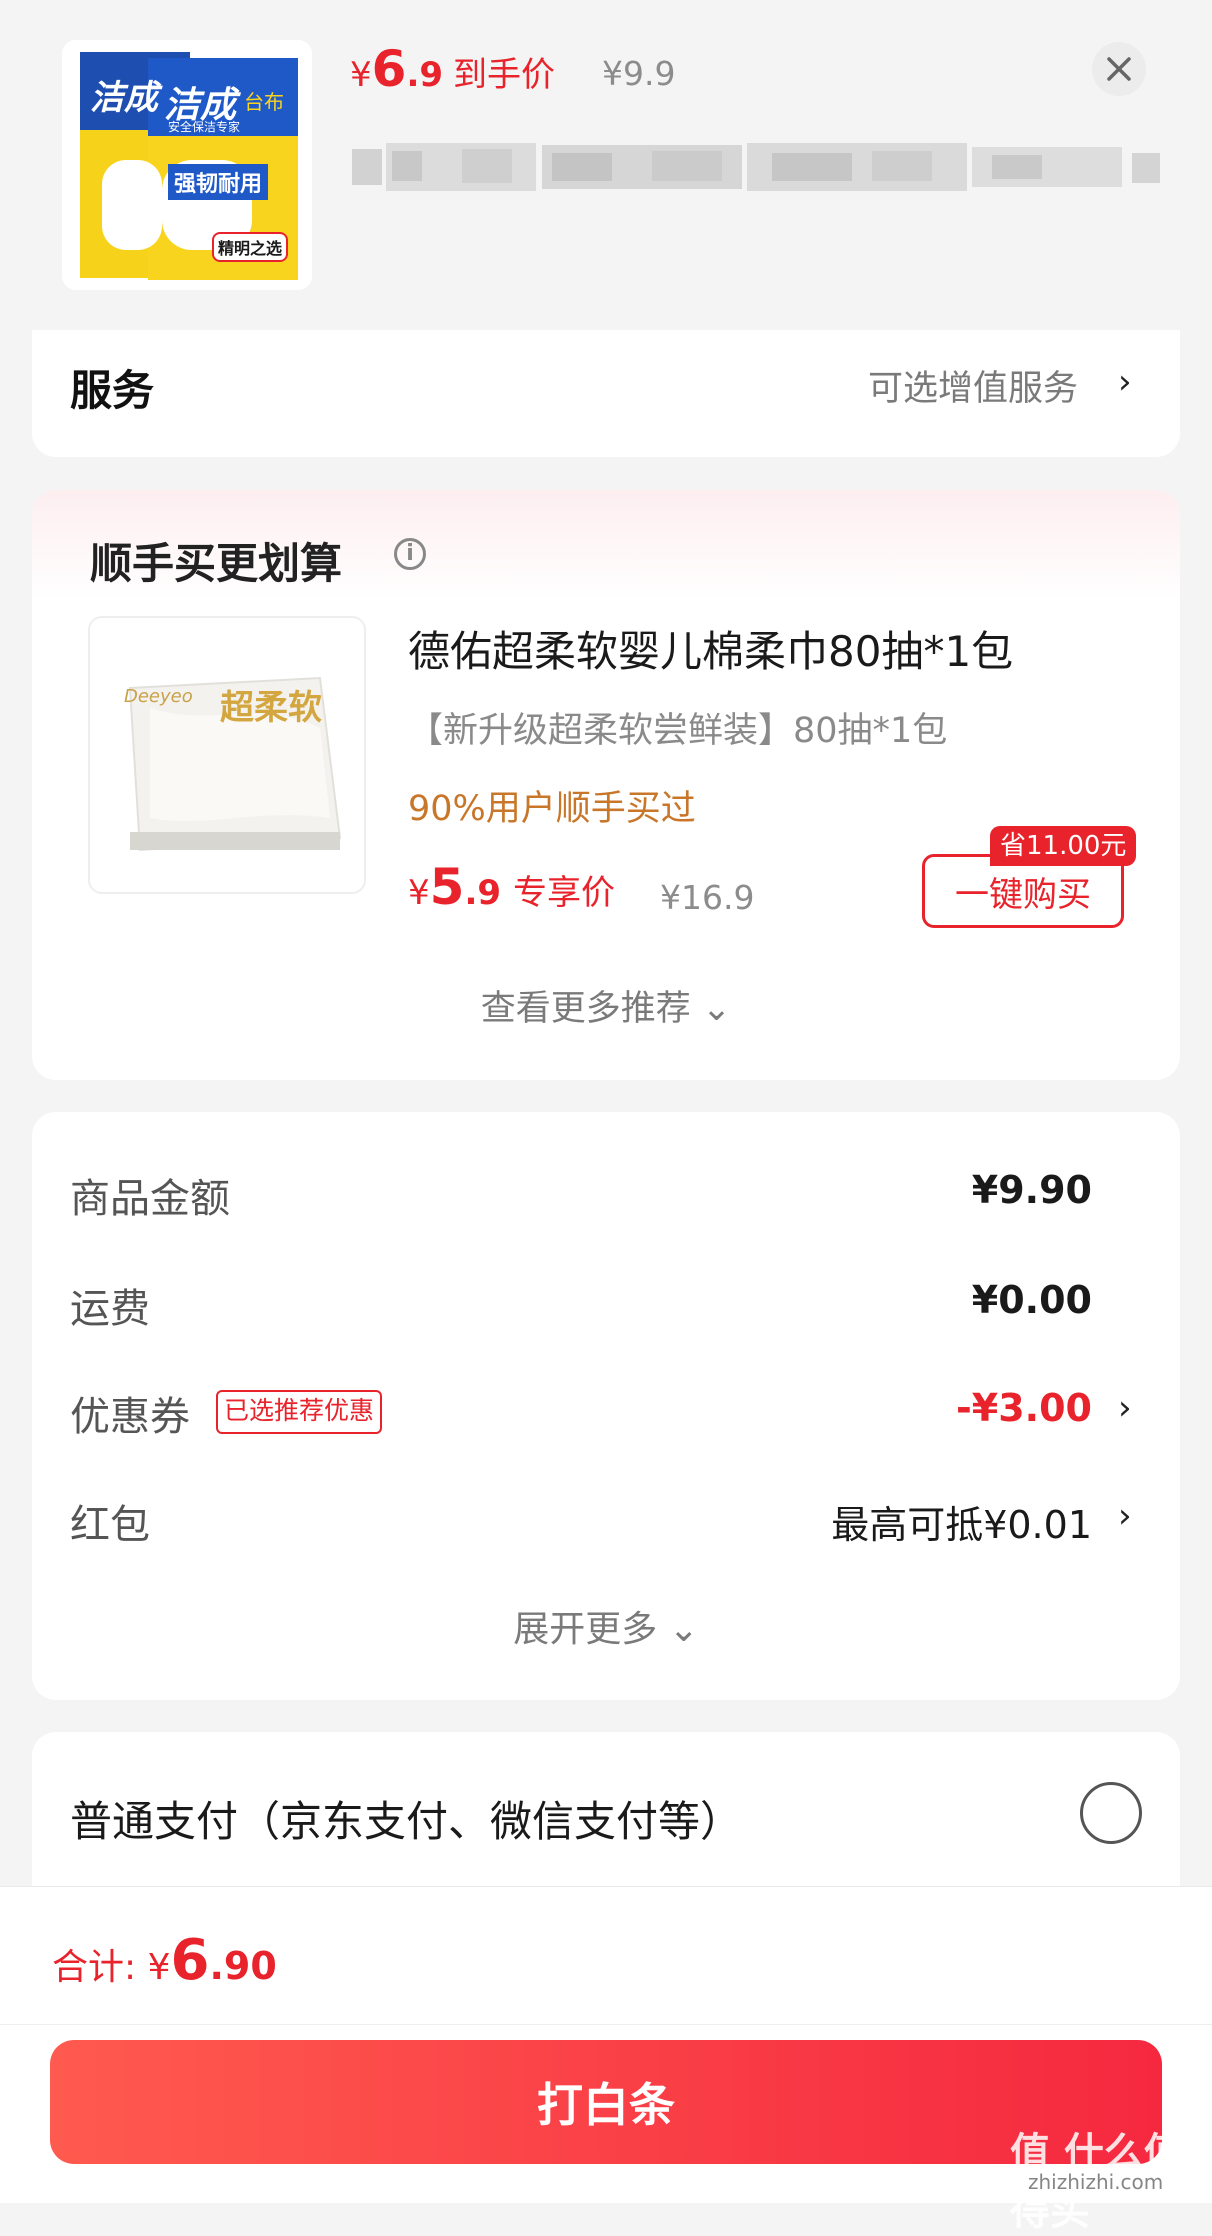  Describe the element at coordinates (159, 1967) in the screenshot. I see `total-symbol: ¥` at that location.